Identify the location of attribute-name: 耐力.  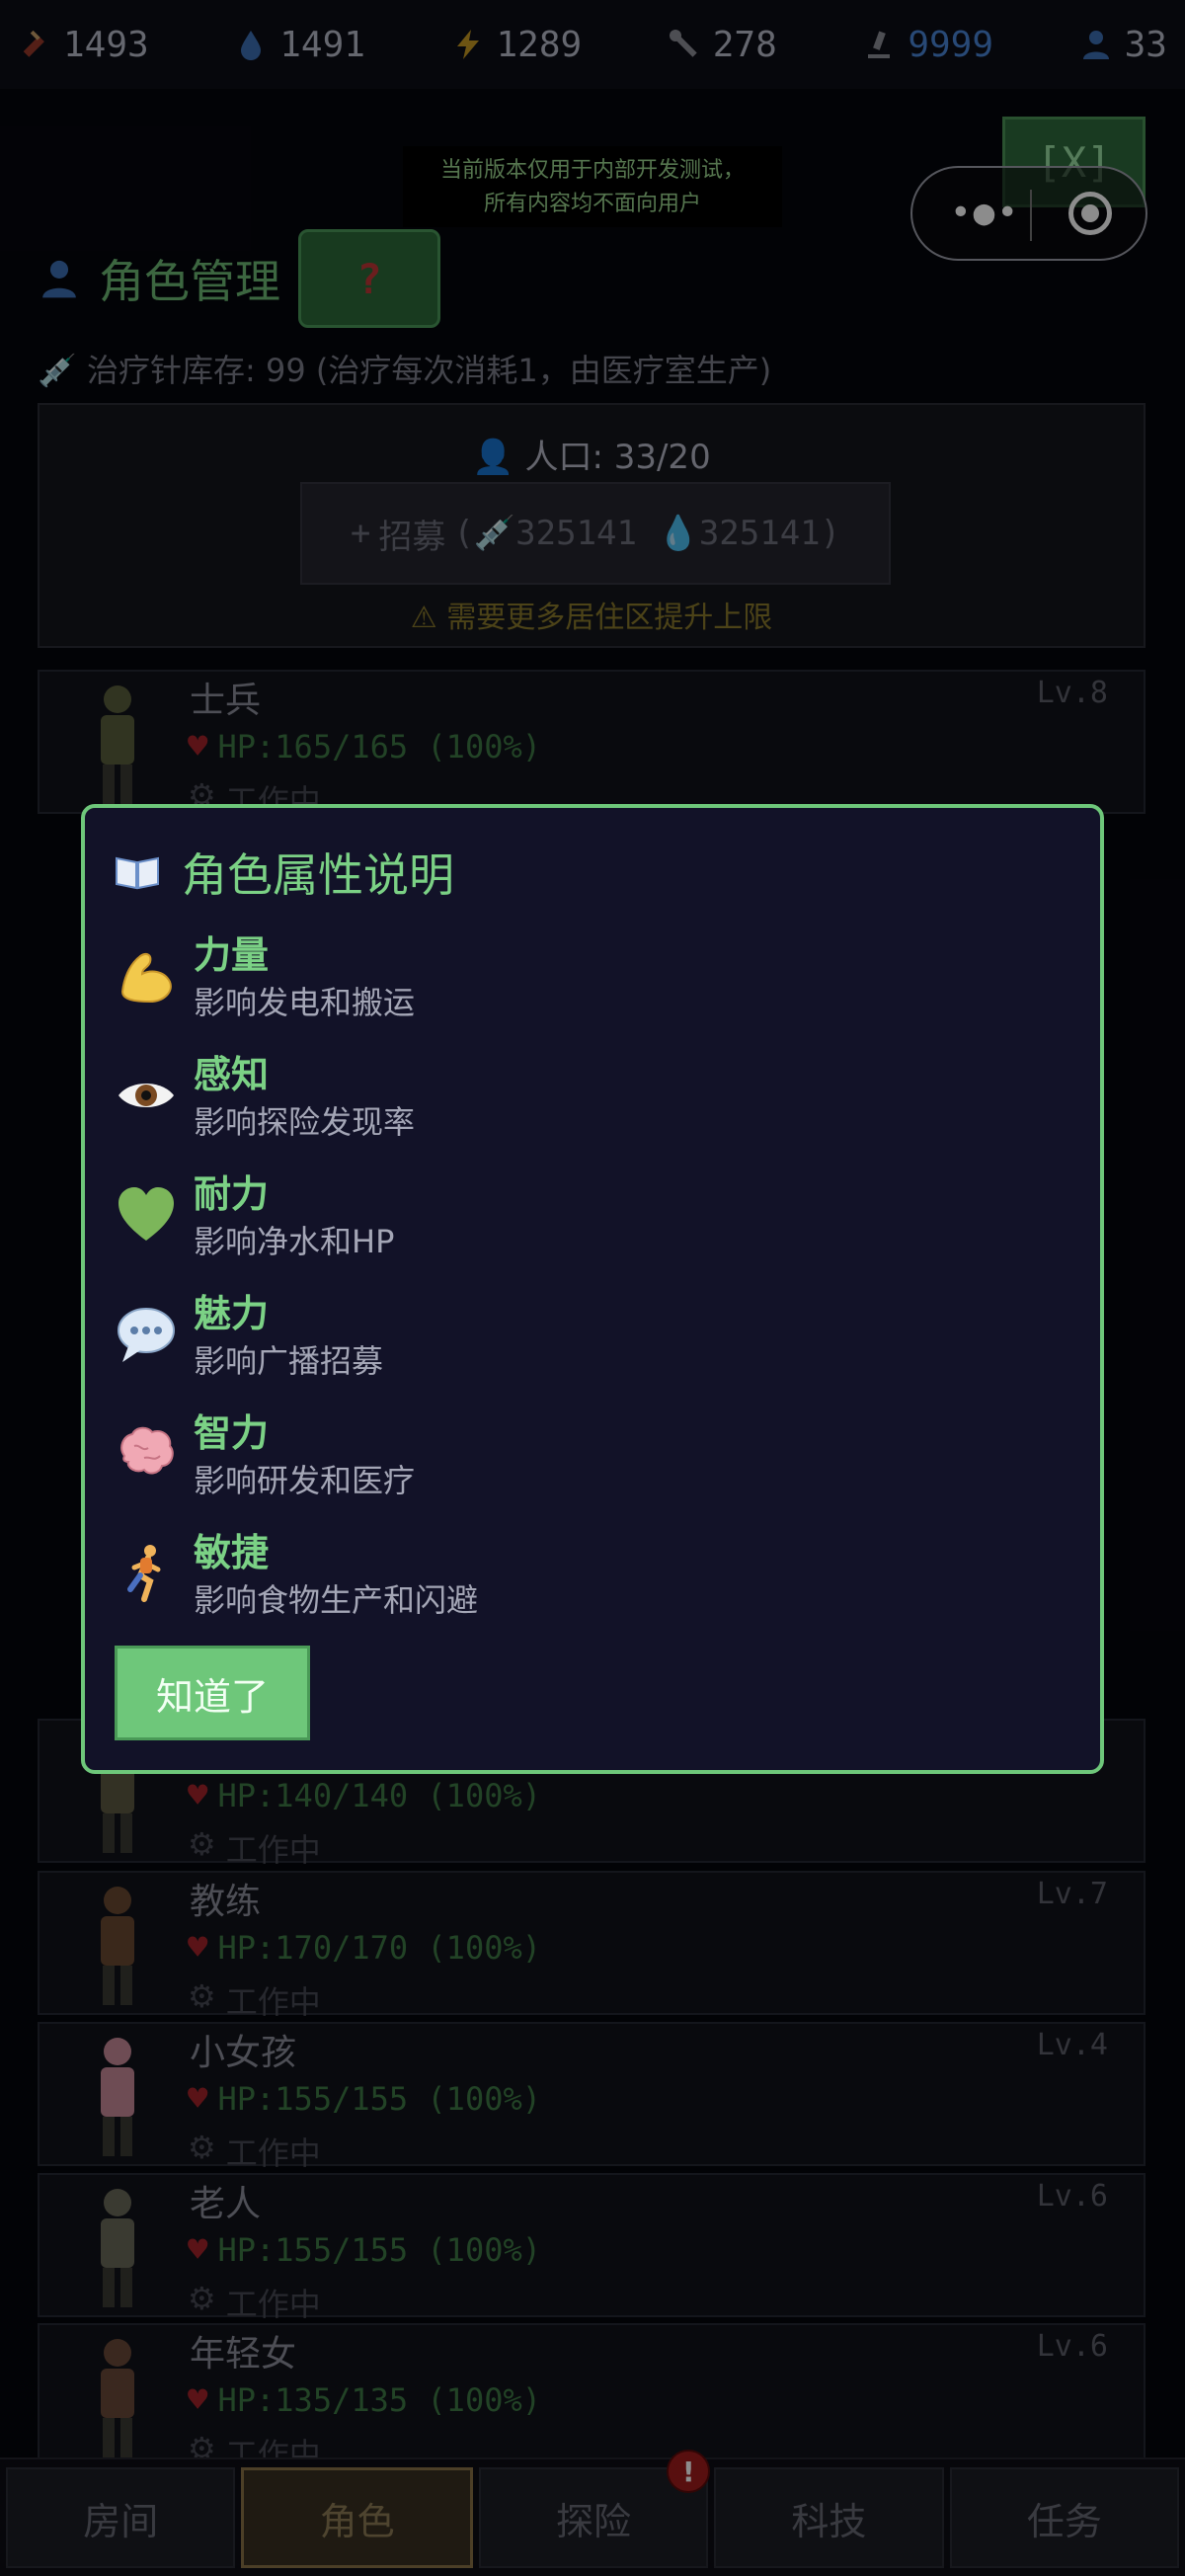
(232, 1194).